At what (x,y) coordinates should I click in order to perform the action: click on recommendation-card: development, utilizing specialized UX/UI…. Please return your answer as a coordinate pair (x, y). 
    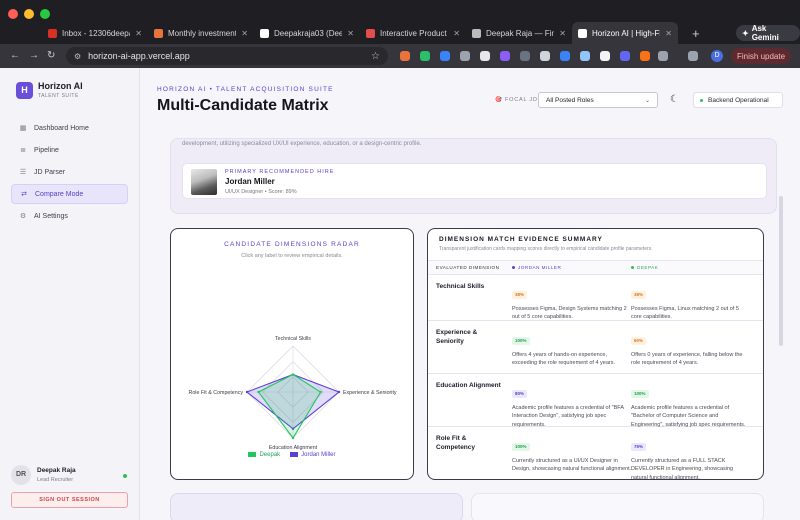
    Looking at the image, I should click on (473, 176).